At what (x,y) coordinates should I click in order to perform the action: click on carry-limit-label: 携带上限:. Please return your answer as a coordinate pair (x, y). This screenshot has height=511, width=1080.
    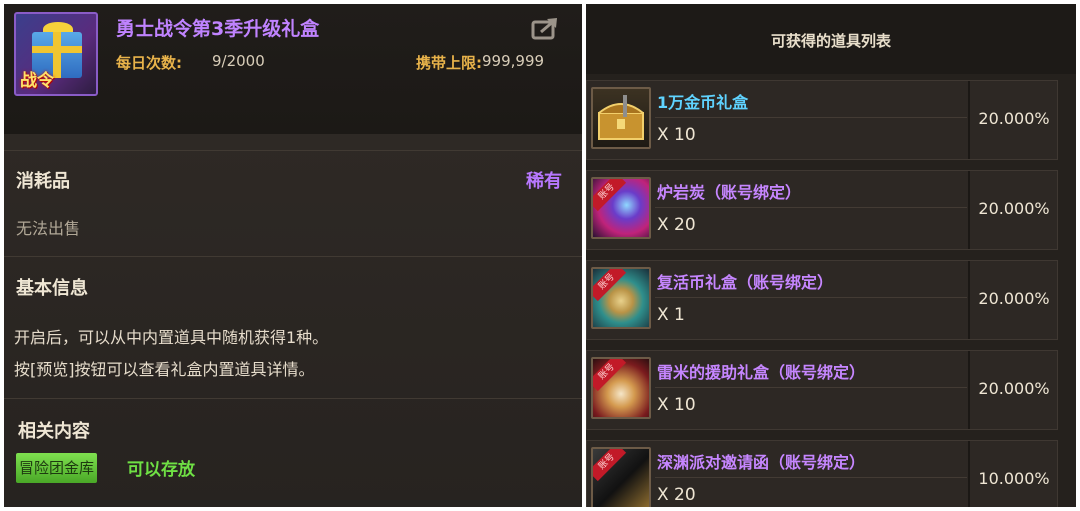
    Looking at the image, I should click on (449, 63).